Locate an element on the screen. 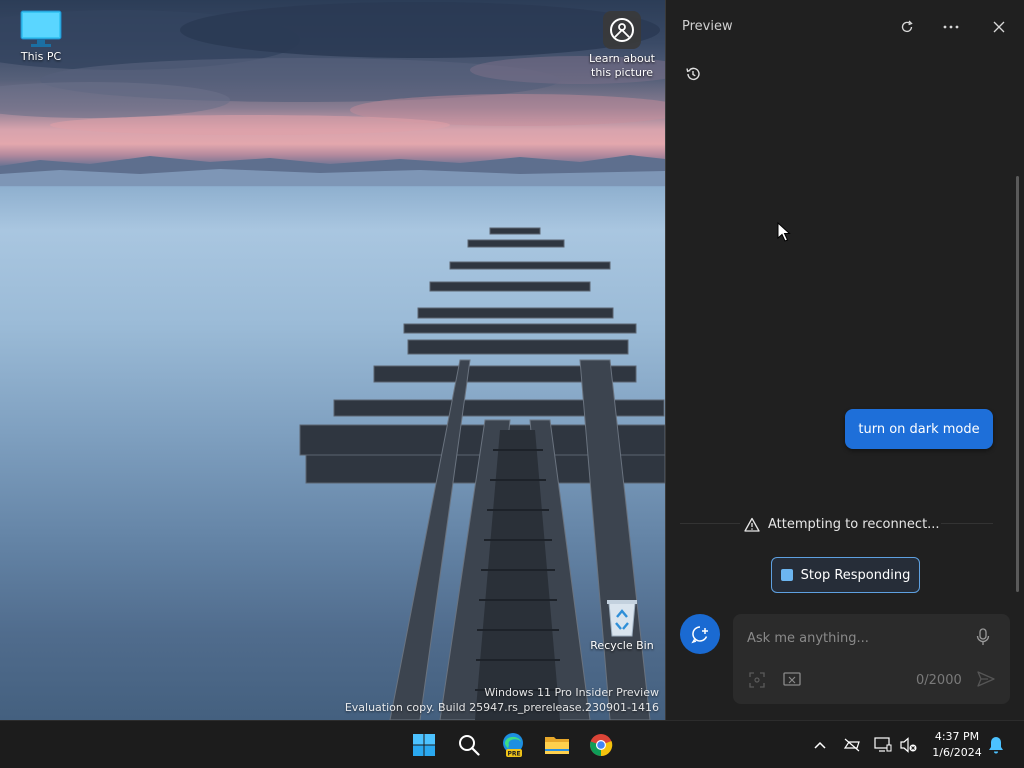 The width and height of the screenshot is (1024, 768). microphone-button is located at coordinates (983, 639).